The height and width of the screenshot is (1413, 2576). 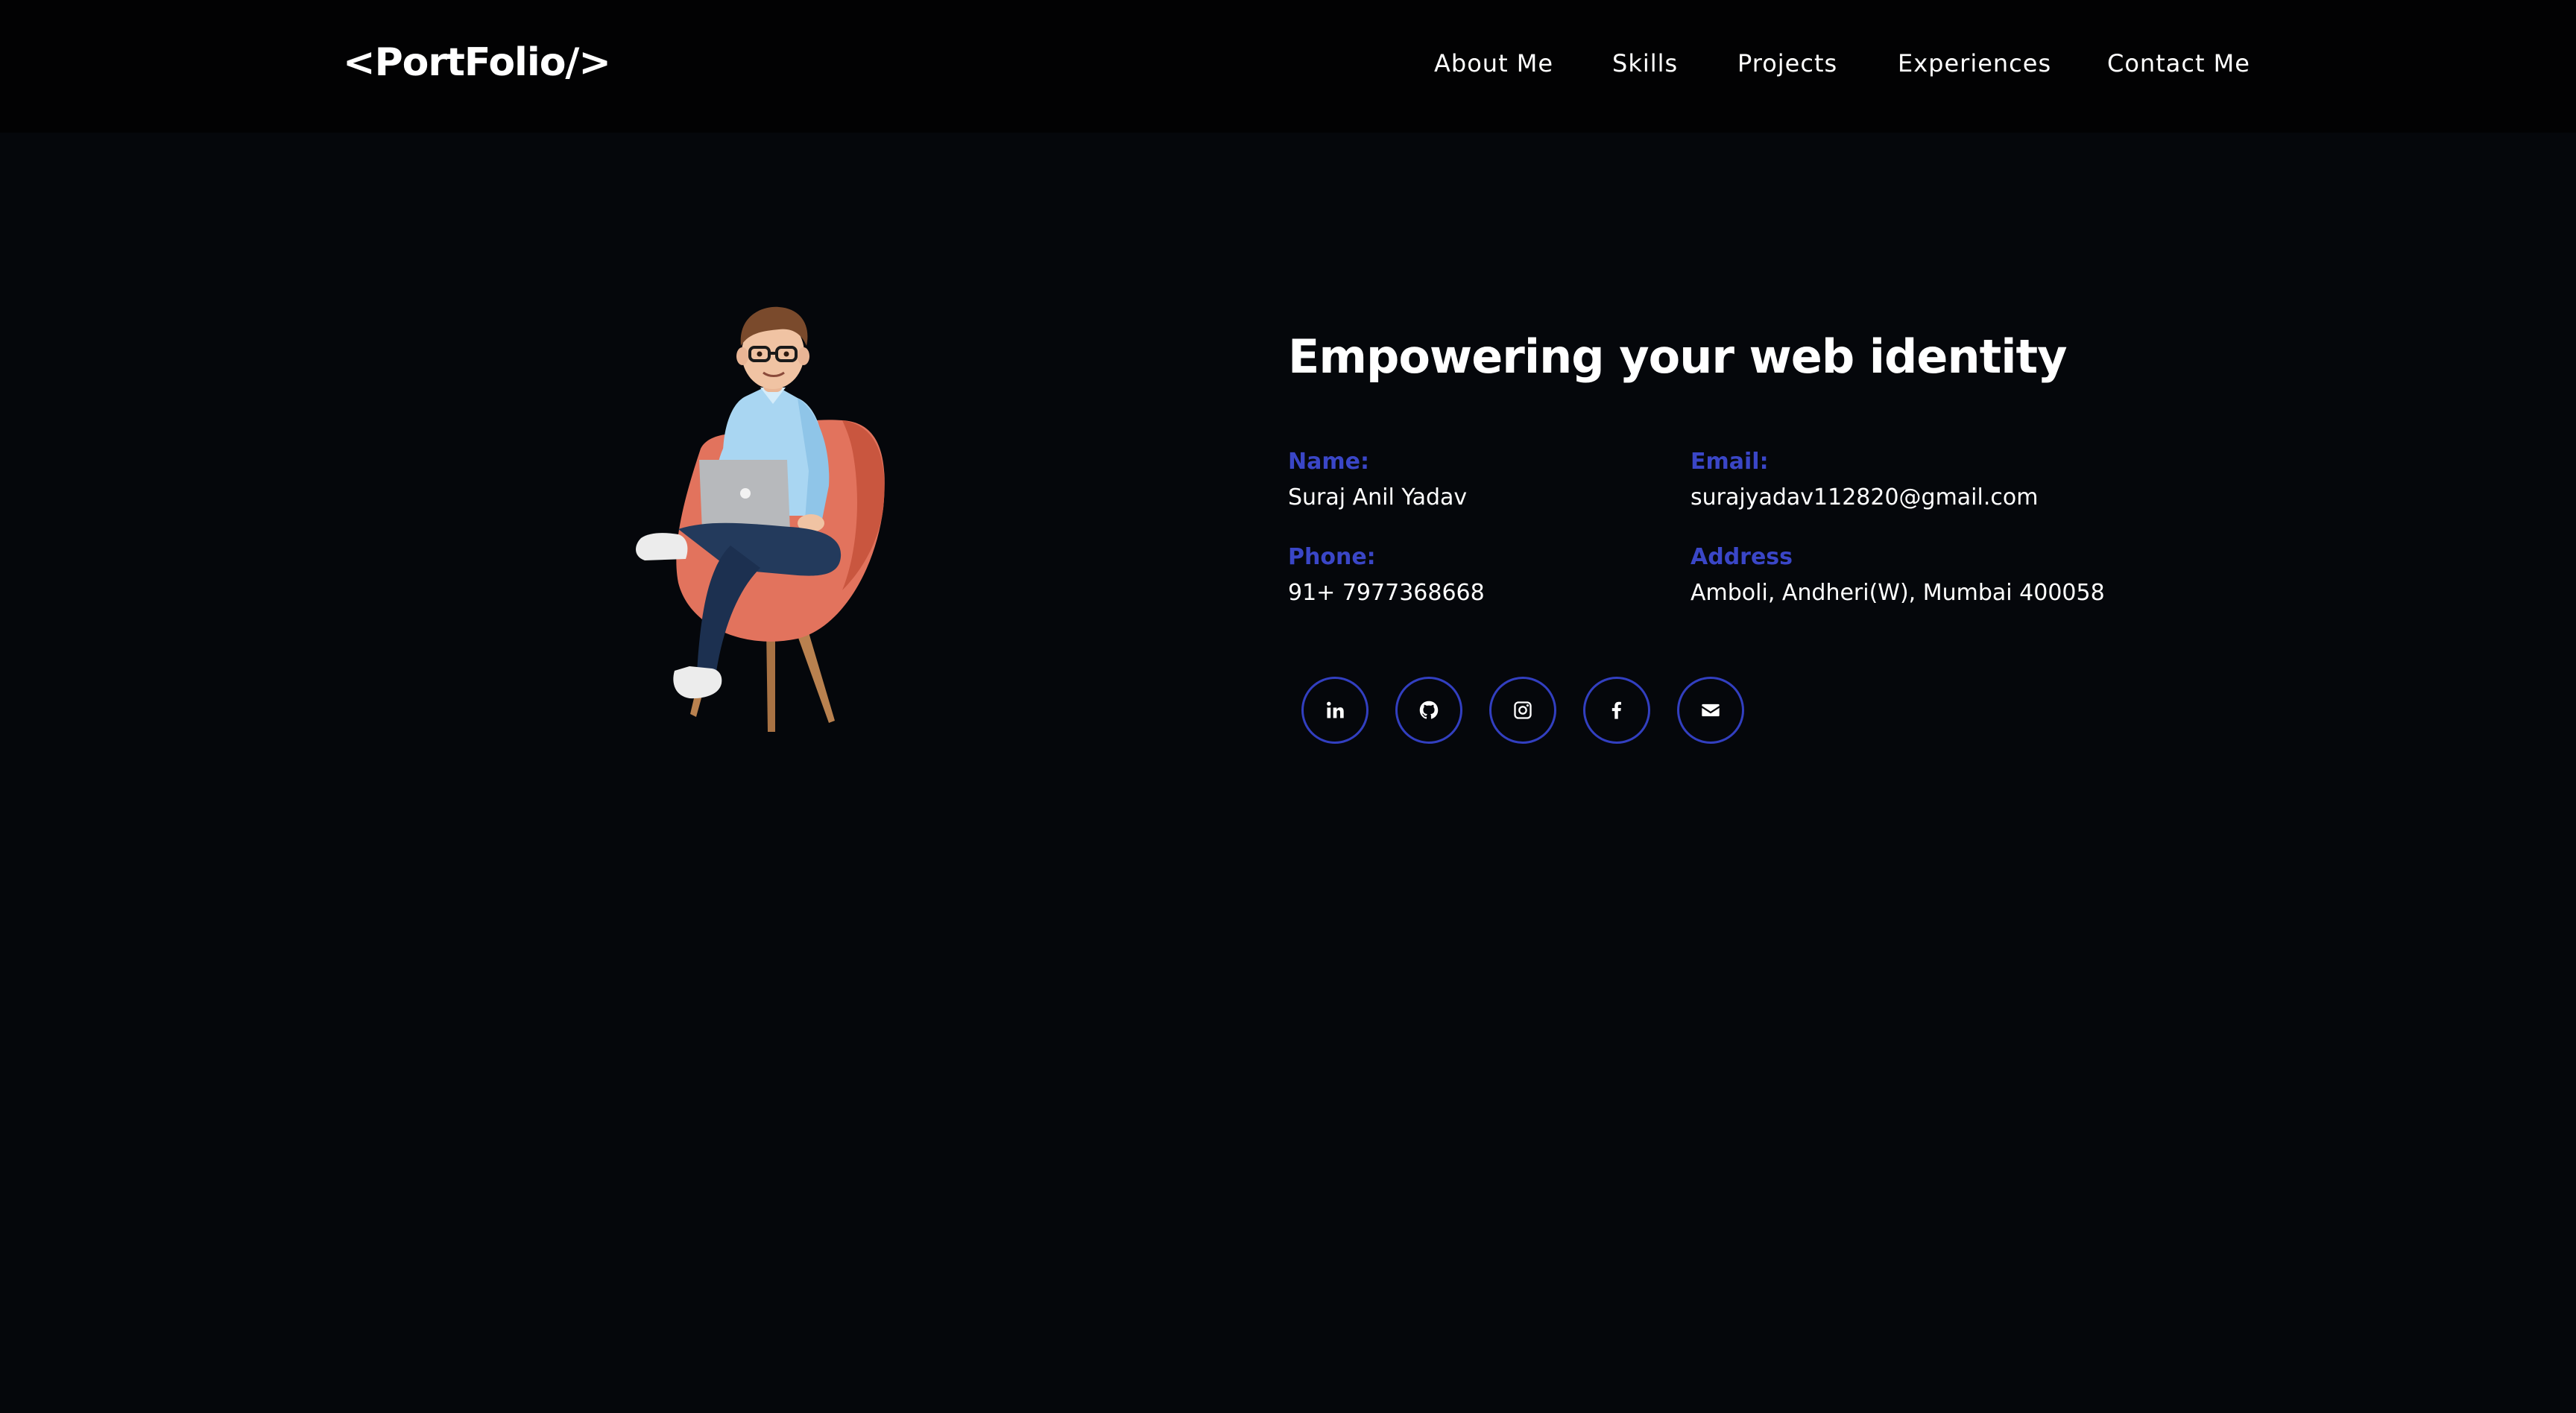 I want to click on github-button, so click(x=1428, y=710).